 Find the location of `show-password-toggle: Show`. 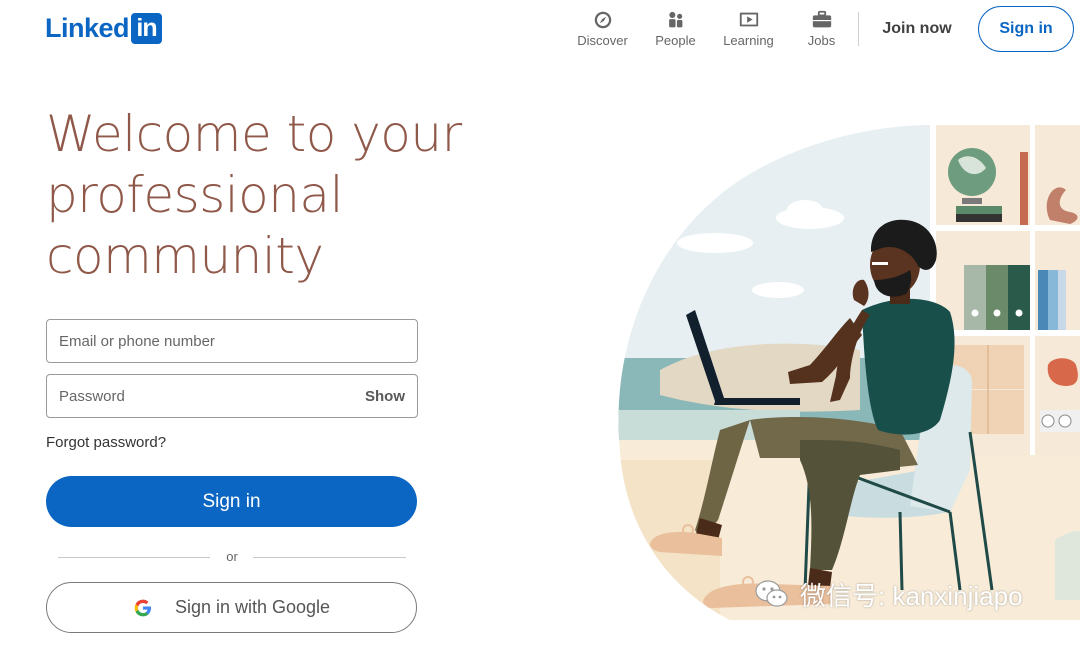

show-password-toggle: Show is located at coordinates (385, 396).